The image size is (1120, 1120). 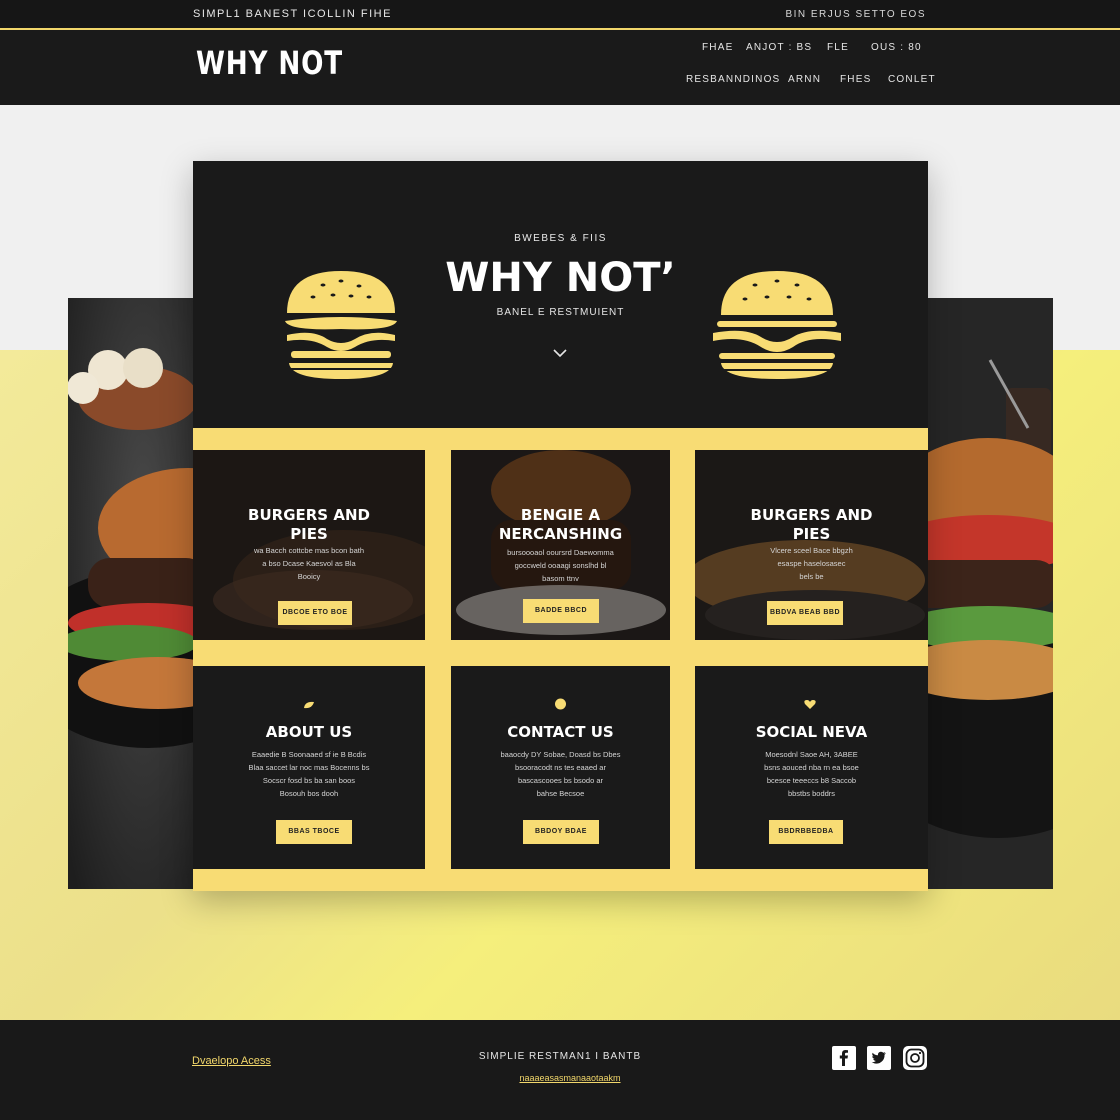 What do you see at coordinates (560, 1056) in the screenshot?
I see `footer-title: SIMPLIE RESTMAN1 I BANTB` at bounding box center [560, 1056].